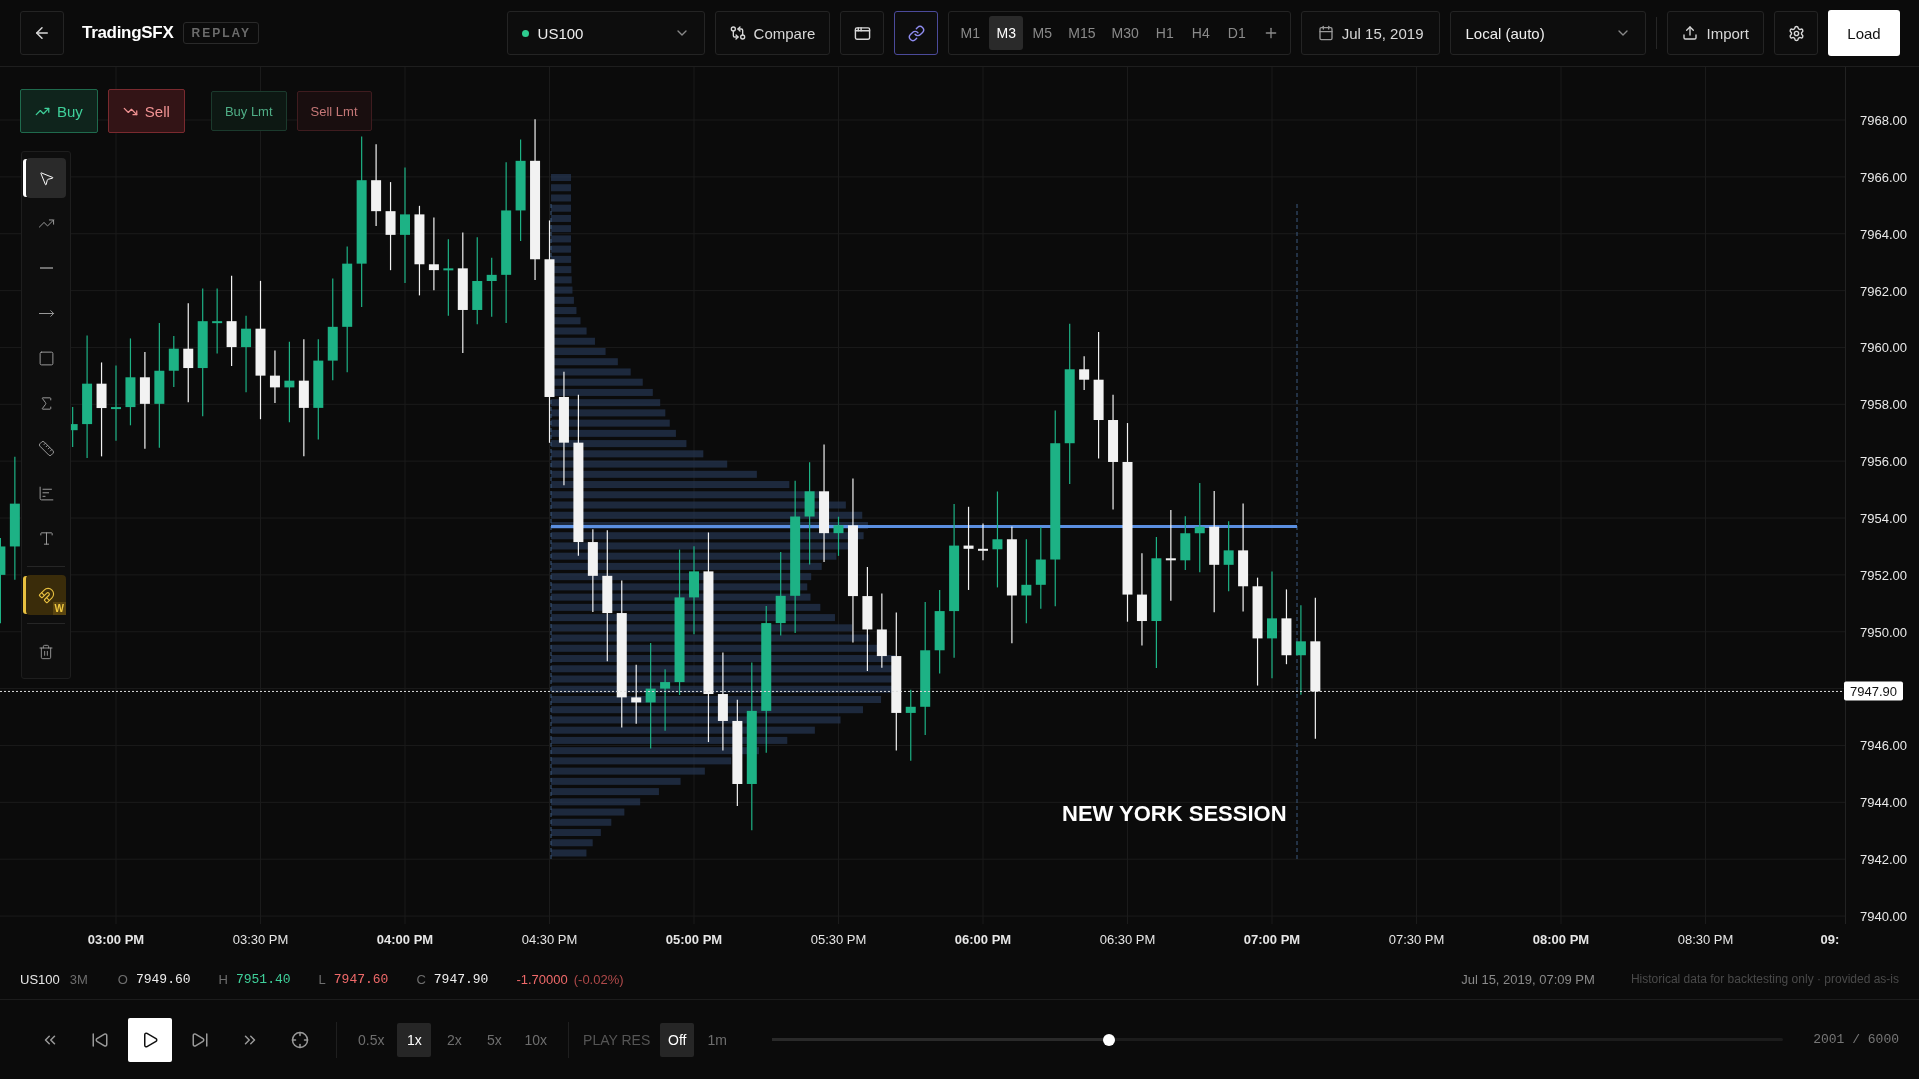 The image size is (1919, 1079). I want to click on ohlc-value: 7951.40, so click(263, 979).